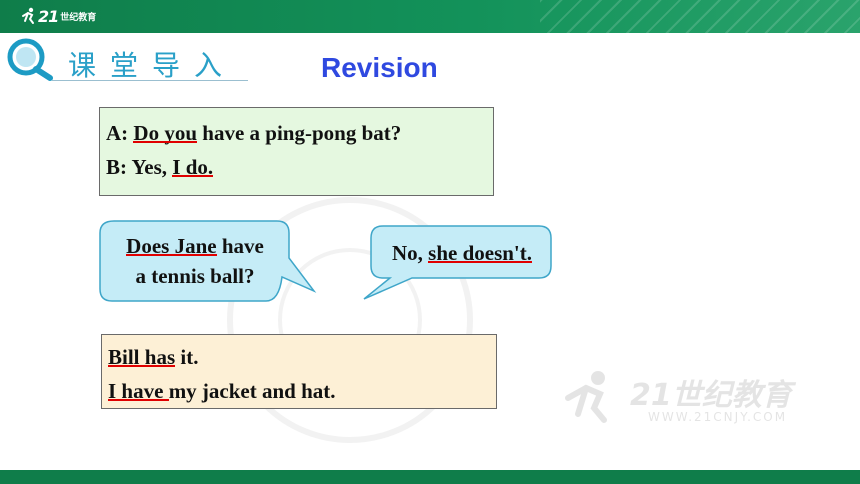 The image size is (860, 484). I want to click on bottom-banner, so click(430, 477).